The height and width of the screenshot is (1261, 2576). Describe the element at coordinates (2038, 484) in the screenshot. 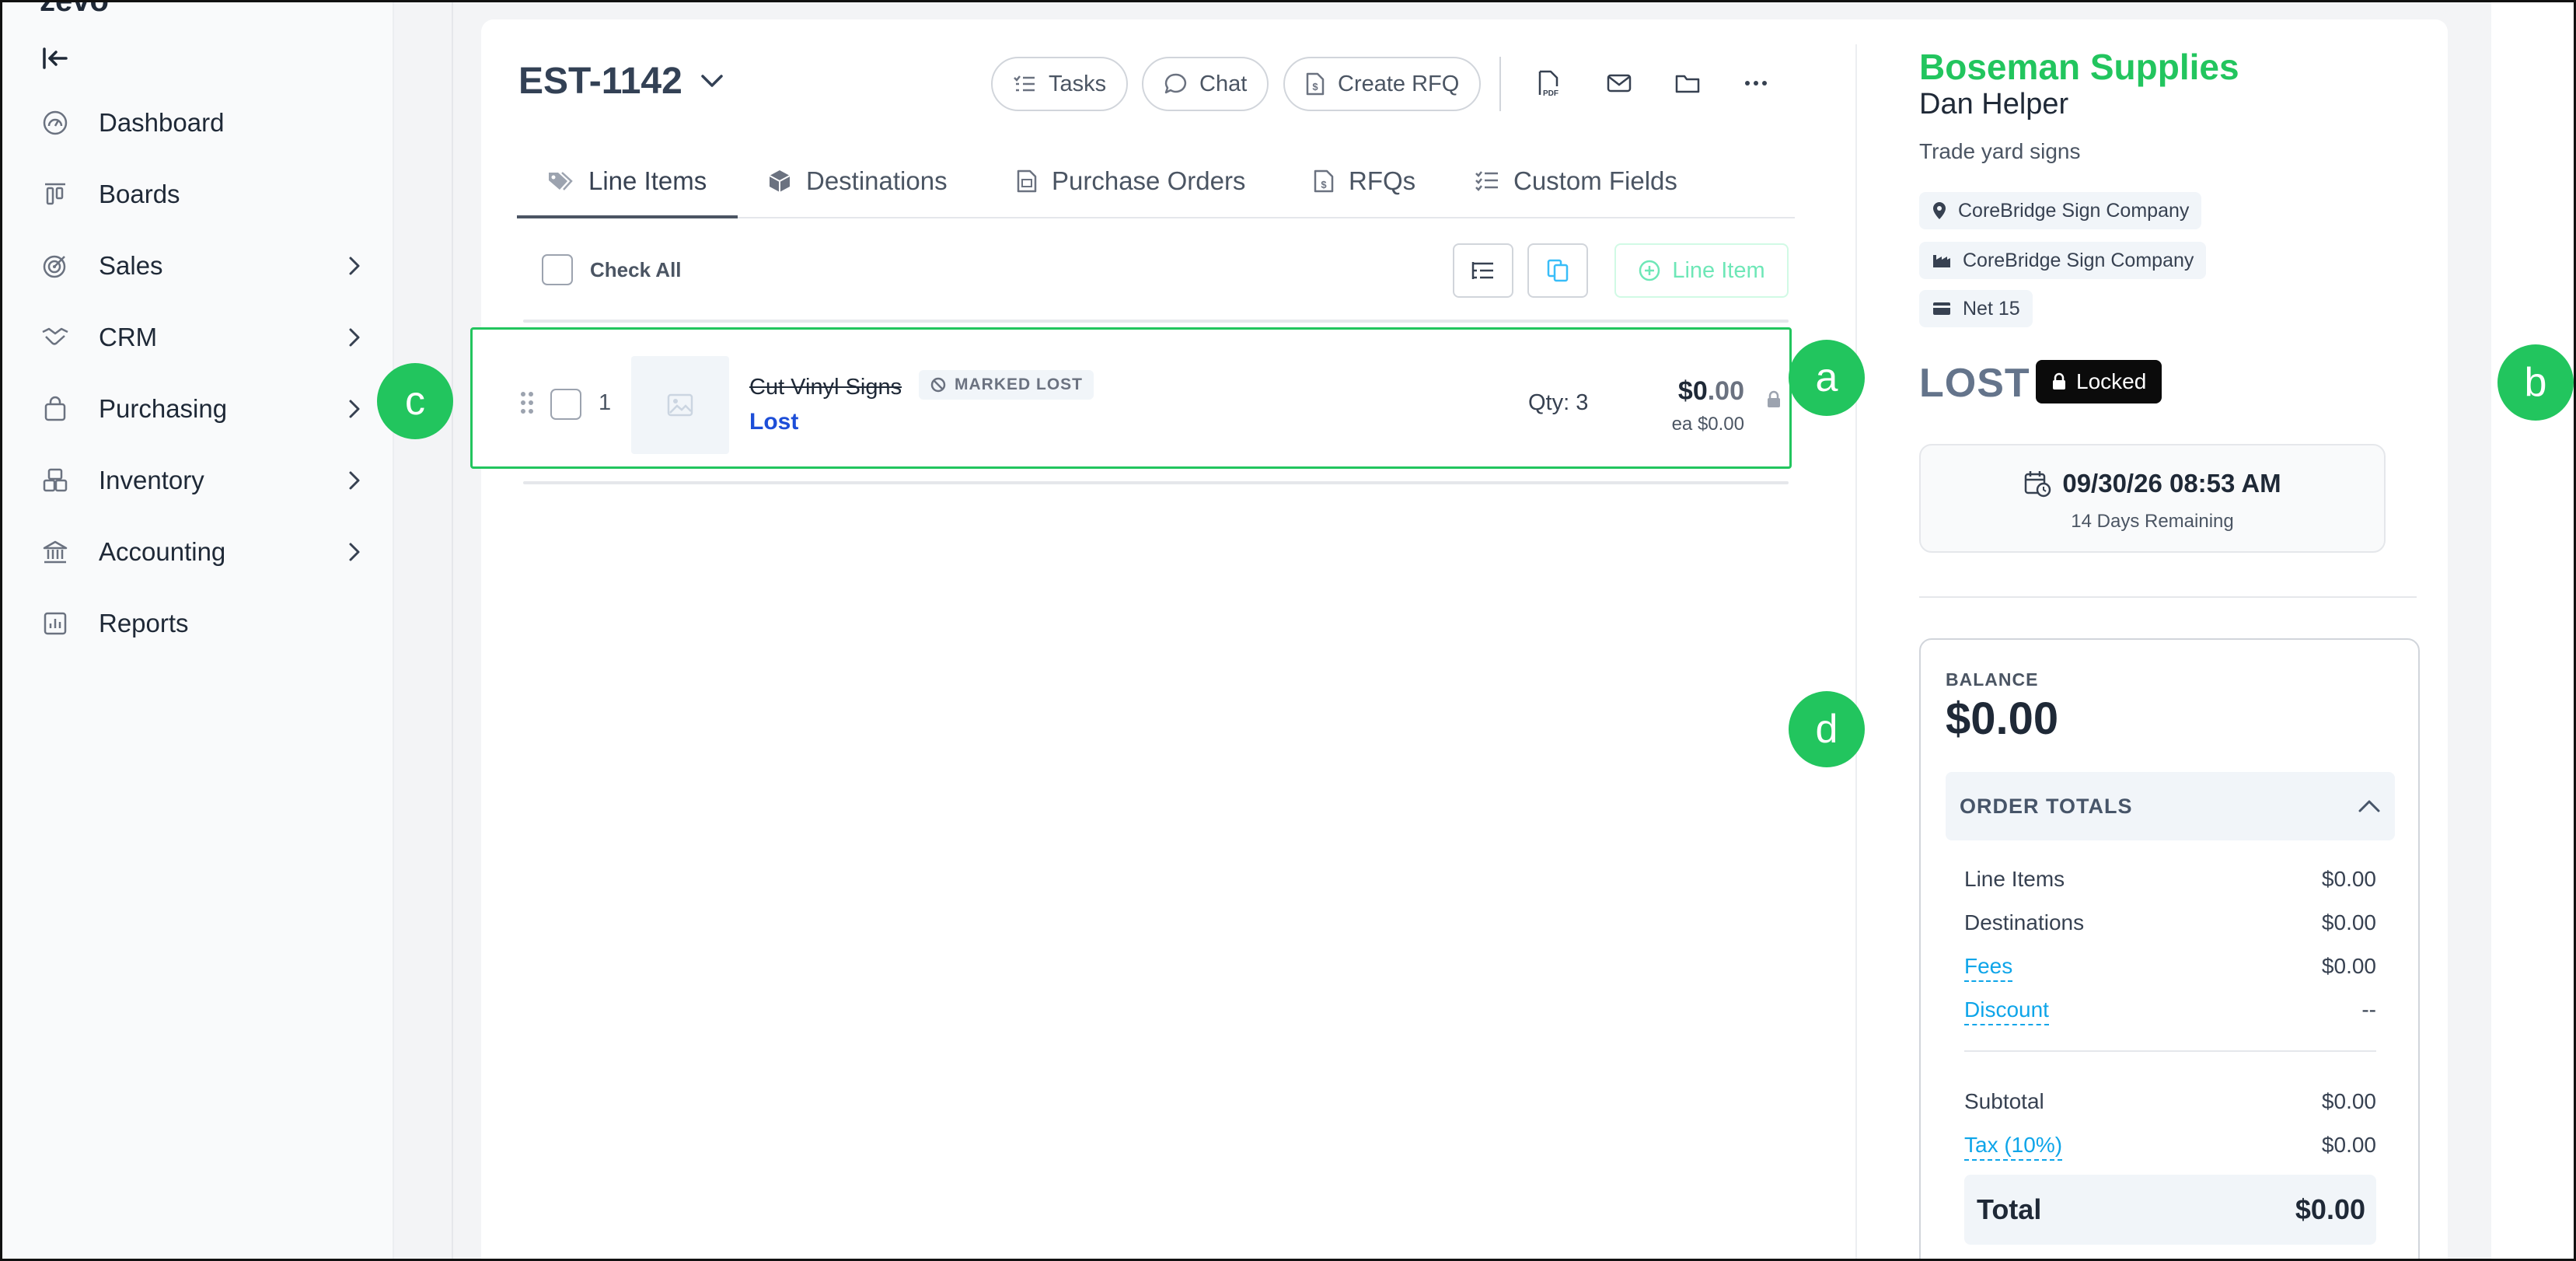

I see `calendar-clock-icon` at that location.